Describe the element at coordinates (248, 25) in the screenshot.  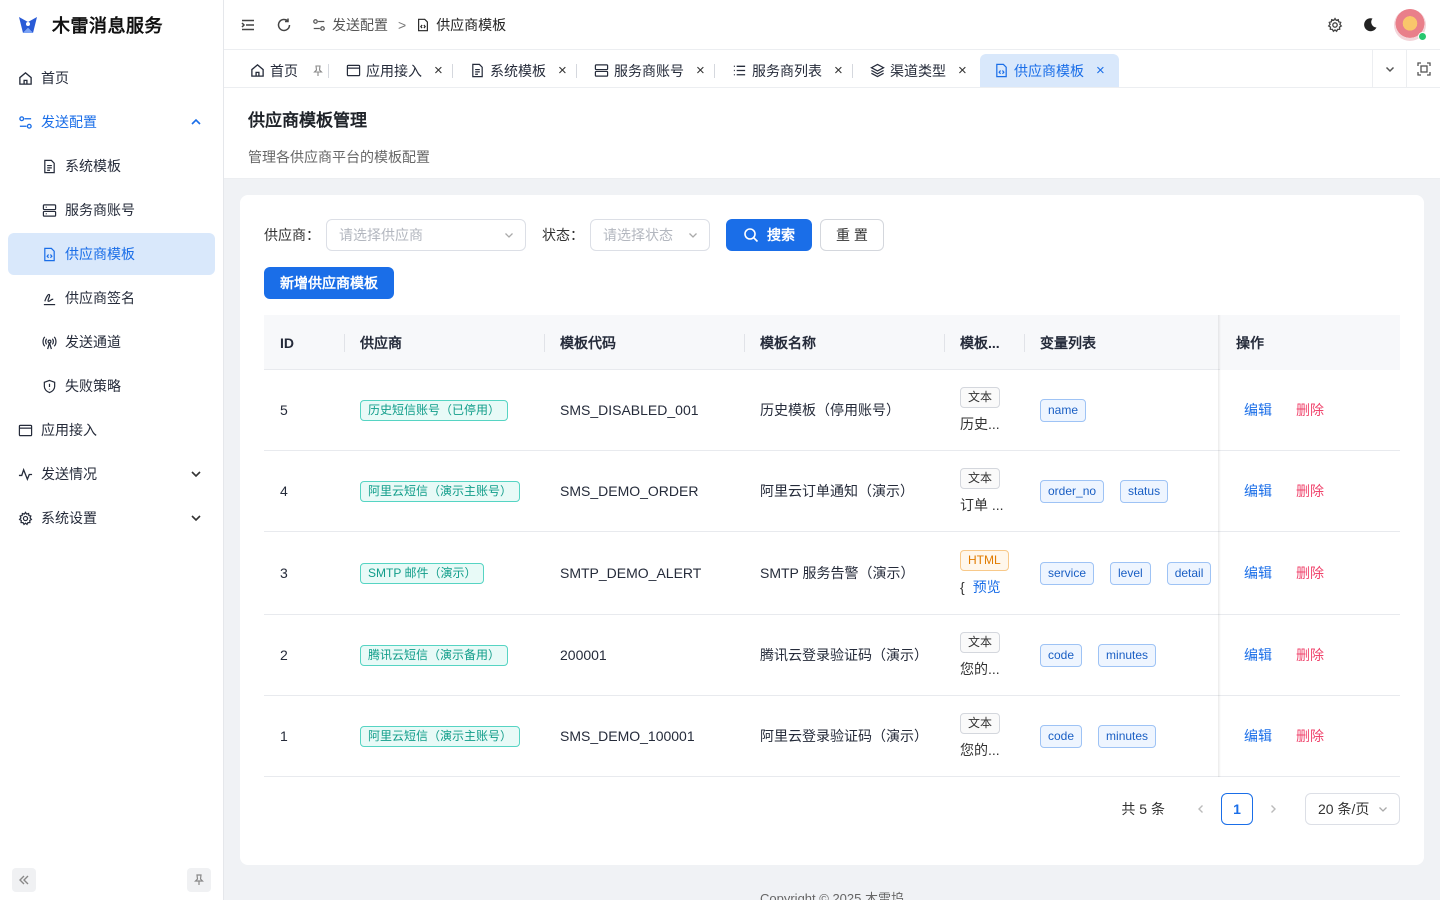
I see `menu-toggle-icon` at that location.